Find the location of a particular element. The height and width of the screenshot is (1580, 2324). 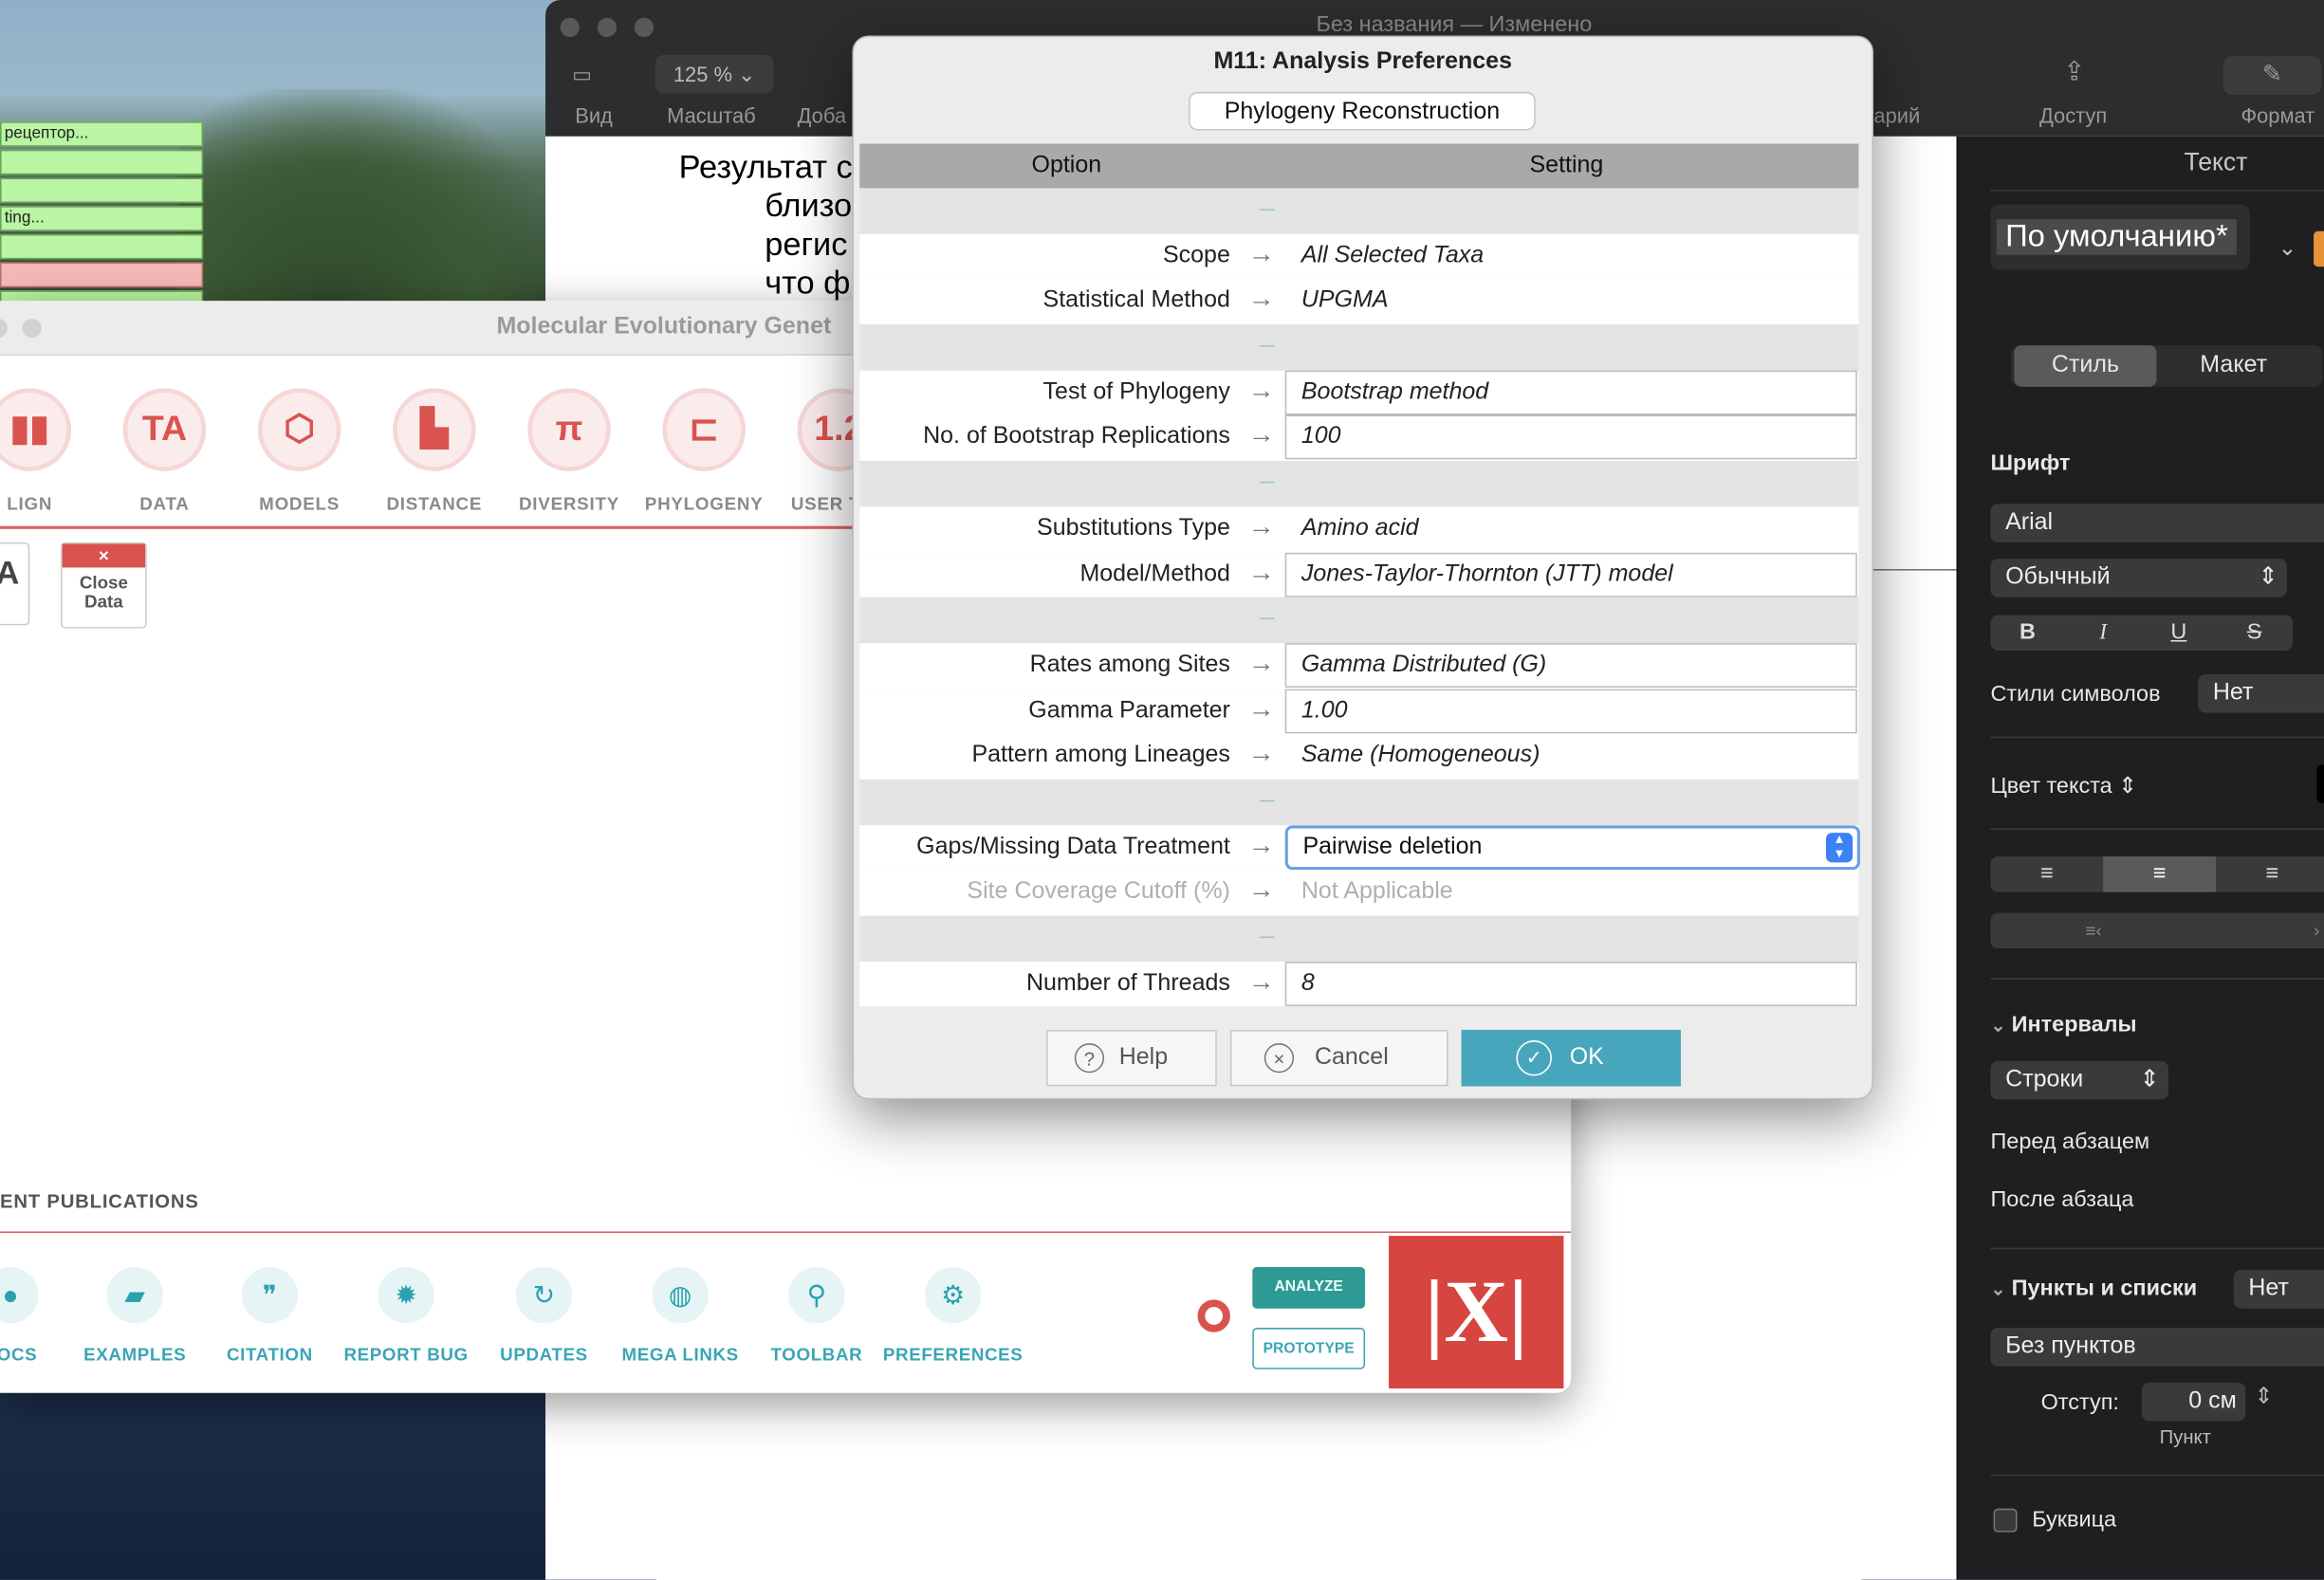

option-row: Substitutions Type → Amino acid is located at coordinates (1359, 529).